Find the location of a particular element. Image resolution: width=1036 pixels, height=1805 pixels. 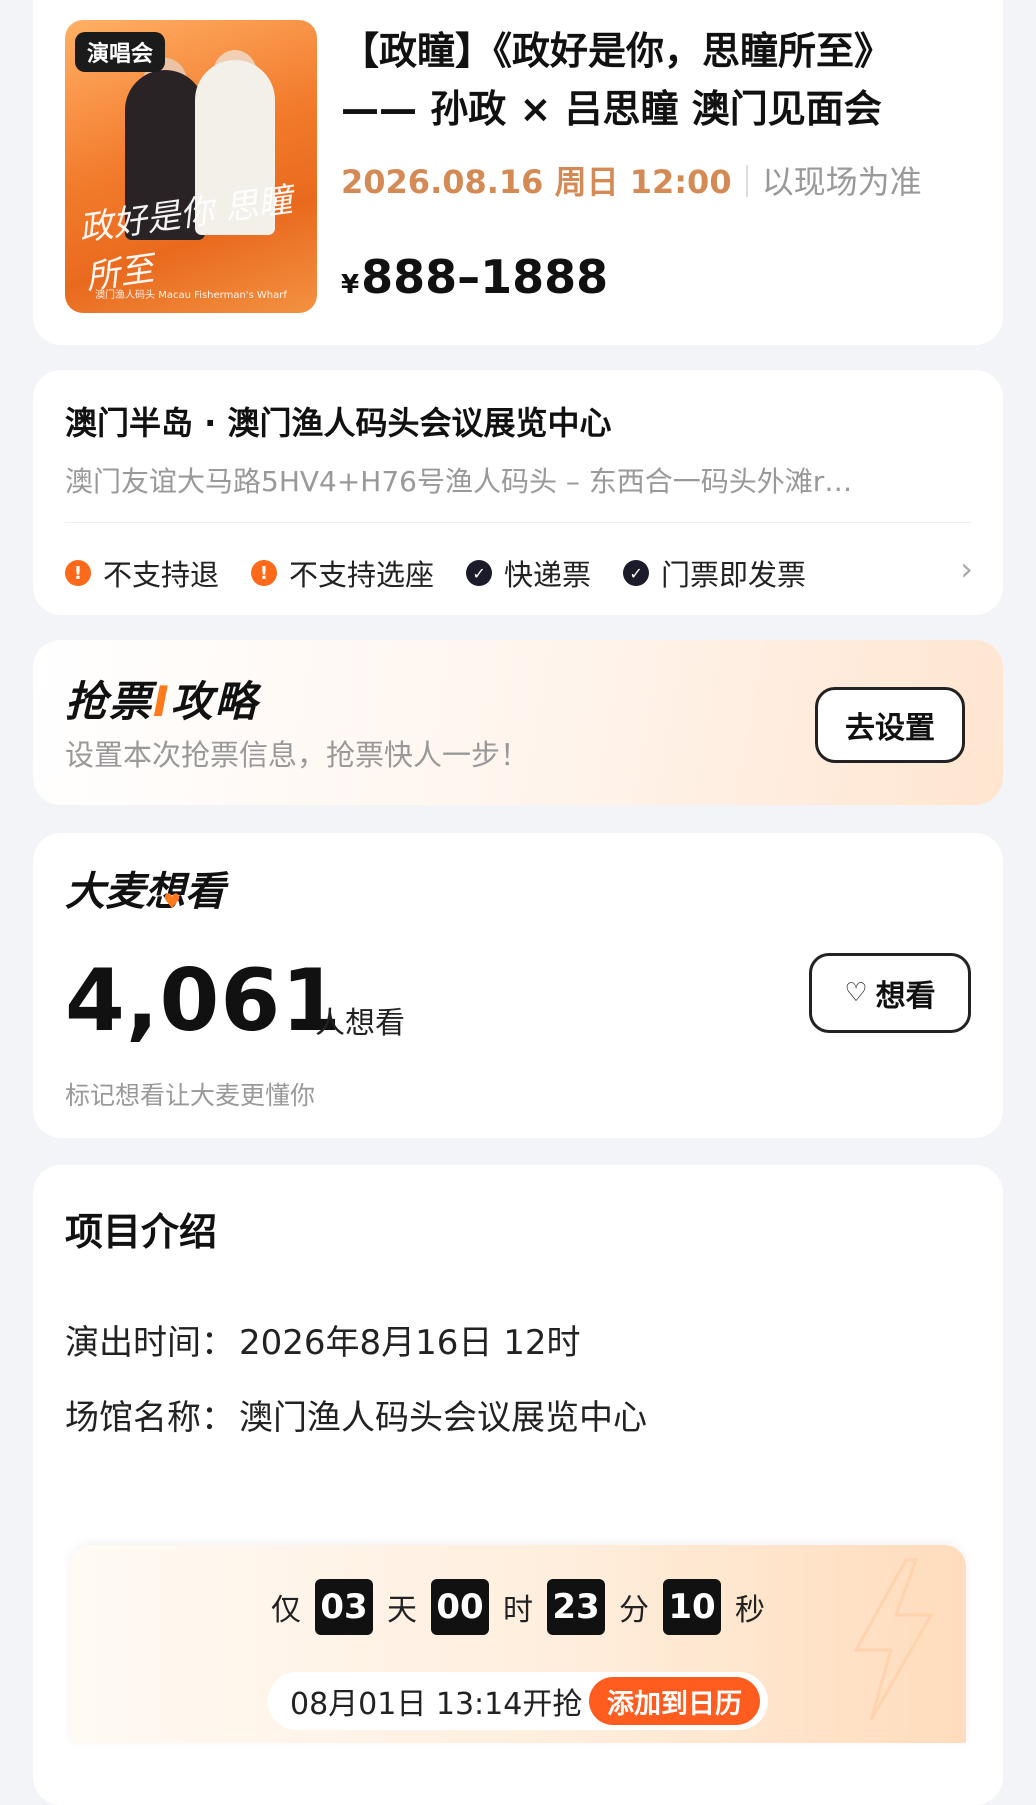

venue-name: 澳门半岛 · 澳门渔人码头会议展览中心 is located at coordinates (338, 423).